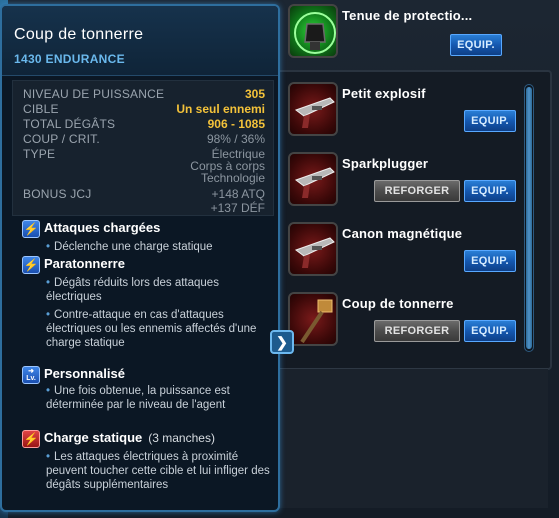 The height and width of the screenshot is (518, 559). Describe the element at coordinates (69, 124) in the screenshot. I see `stat-label: TOTAL DÉGÂTS` at that location.